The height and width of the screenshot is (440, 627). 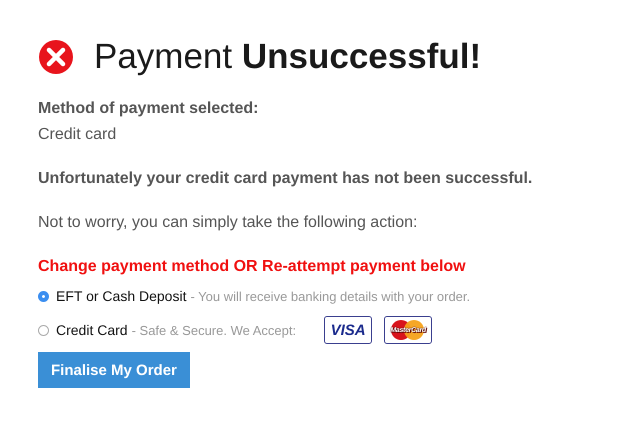 I want to click on option-note: - Safe & Secure. We Accept:, so click(x=214, y=330).